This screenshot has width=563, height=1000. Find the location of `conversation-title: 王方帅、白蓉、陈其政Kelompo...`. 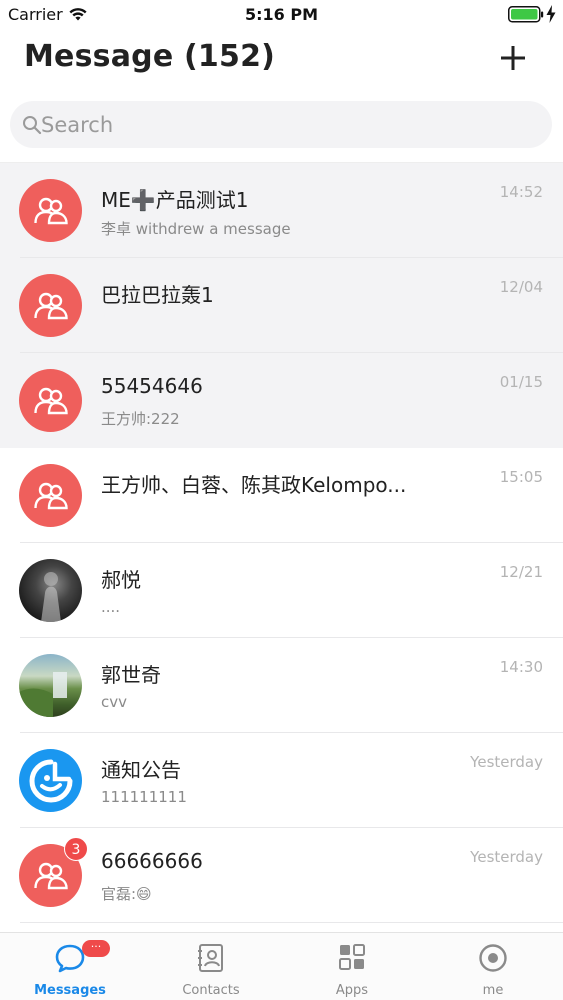

conversation-title: 王方帅、白蓉、陈其政Kelompo... is located at coordinates (254, 485).